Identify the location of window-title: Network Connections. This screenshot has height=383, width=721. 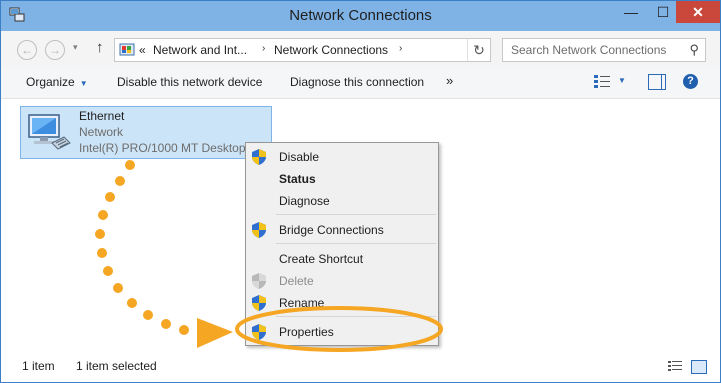
(360, 15).